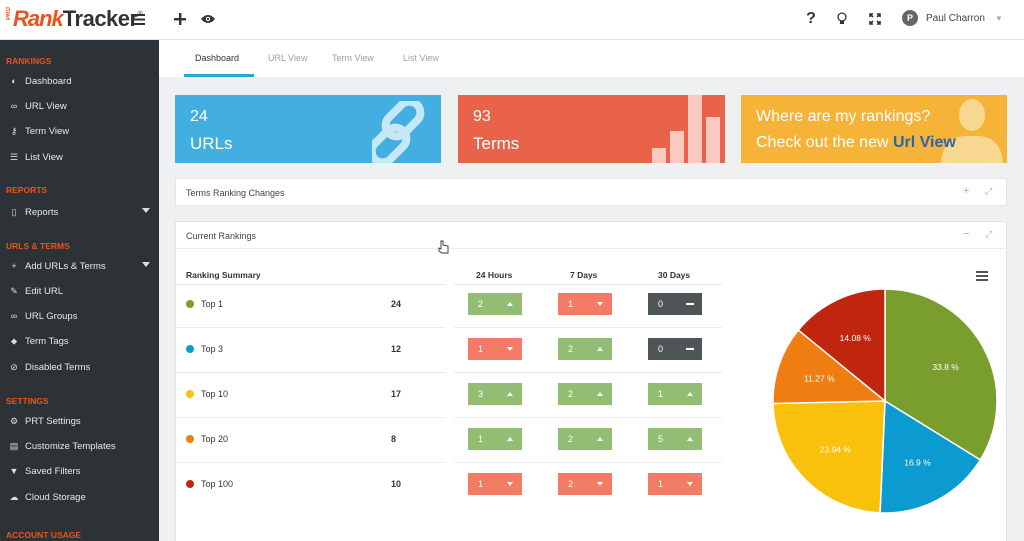 Image resolution: width=1024 pixels, height=541 pixels. I want to click on sidebar-item-label: Disabled Terms, so click(58, 367).